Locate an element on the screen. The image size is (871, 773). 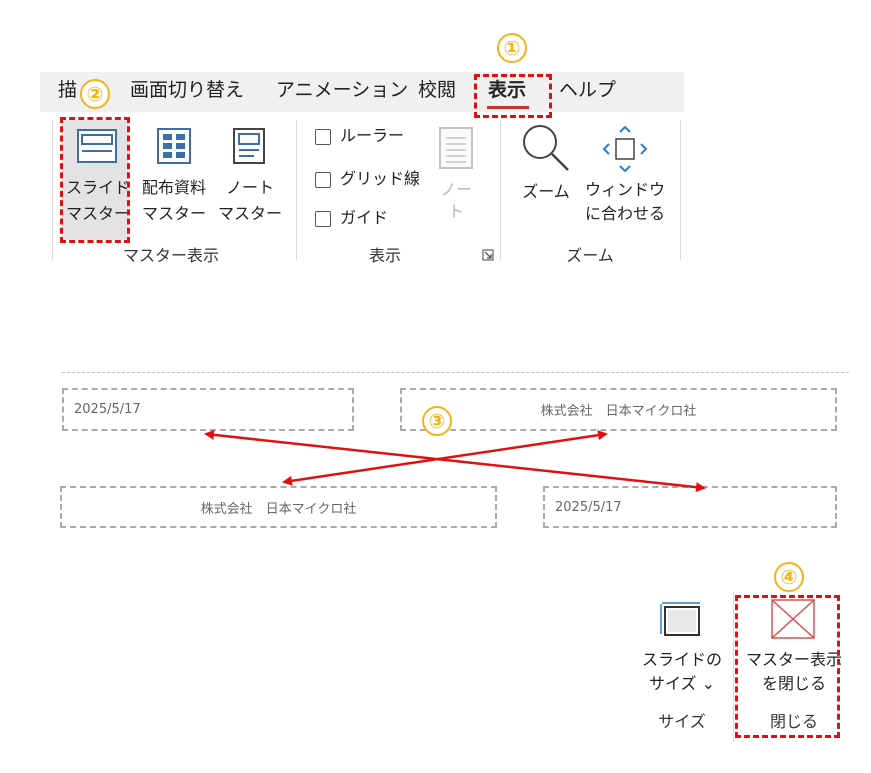
slide-size-label-1: スライドの is located at coordinates (682, 660).